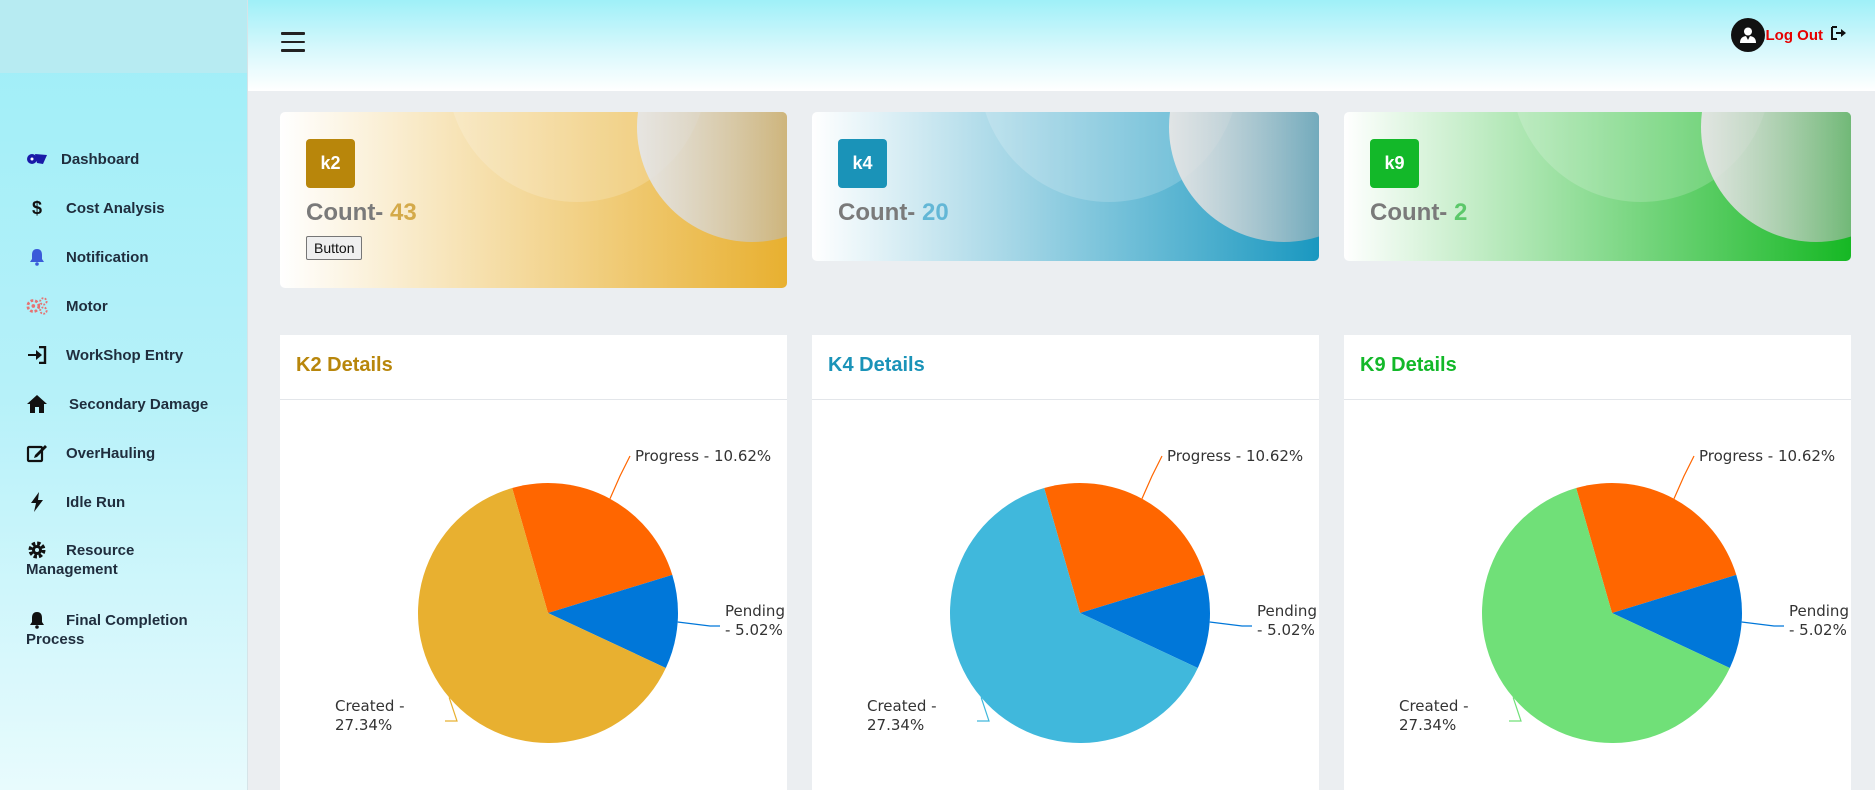 The image size is (1875, 790). Describe the element at coordinates (107, 257) in the screenshot. I see `sidebar-item-label: Notification` at that location.